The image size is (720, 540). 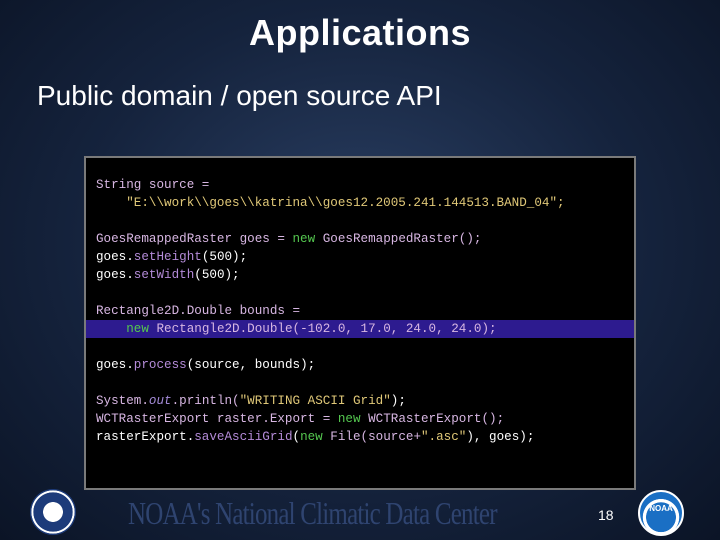 What do you see at coordinates (160, 401) in the screenshot?
I see `code-field: out` at bounding box center [160, 401].